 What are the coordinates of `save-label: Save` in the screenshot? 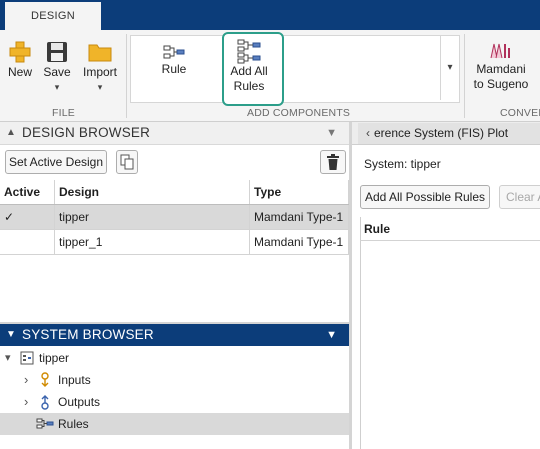 It's located at (57, 72).